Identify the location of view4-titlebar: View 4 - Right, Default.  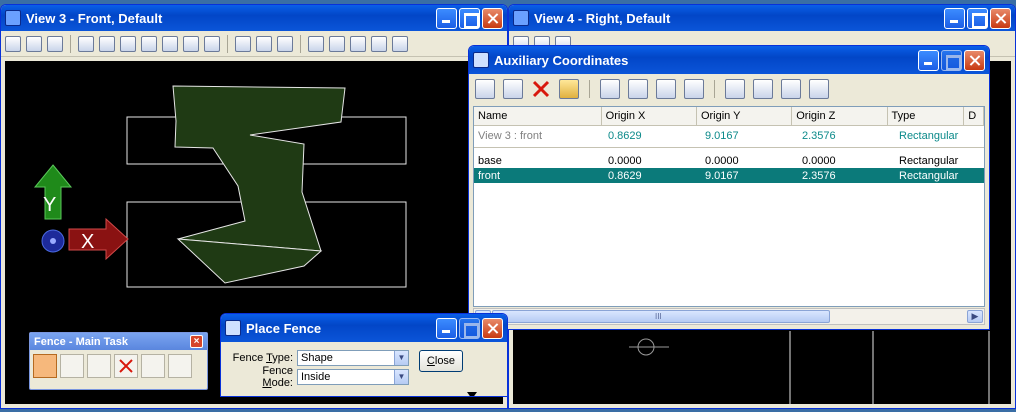
(762, 18).